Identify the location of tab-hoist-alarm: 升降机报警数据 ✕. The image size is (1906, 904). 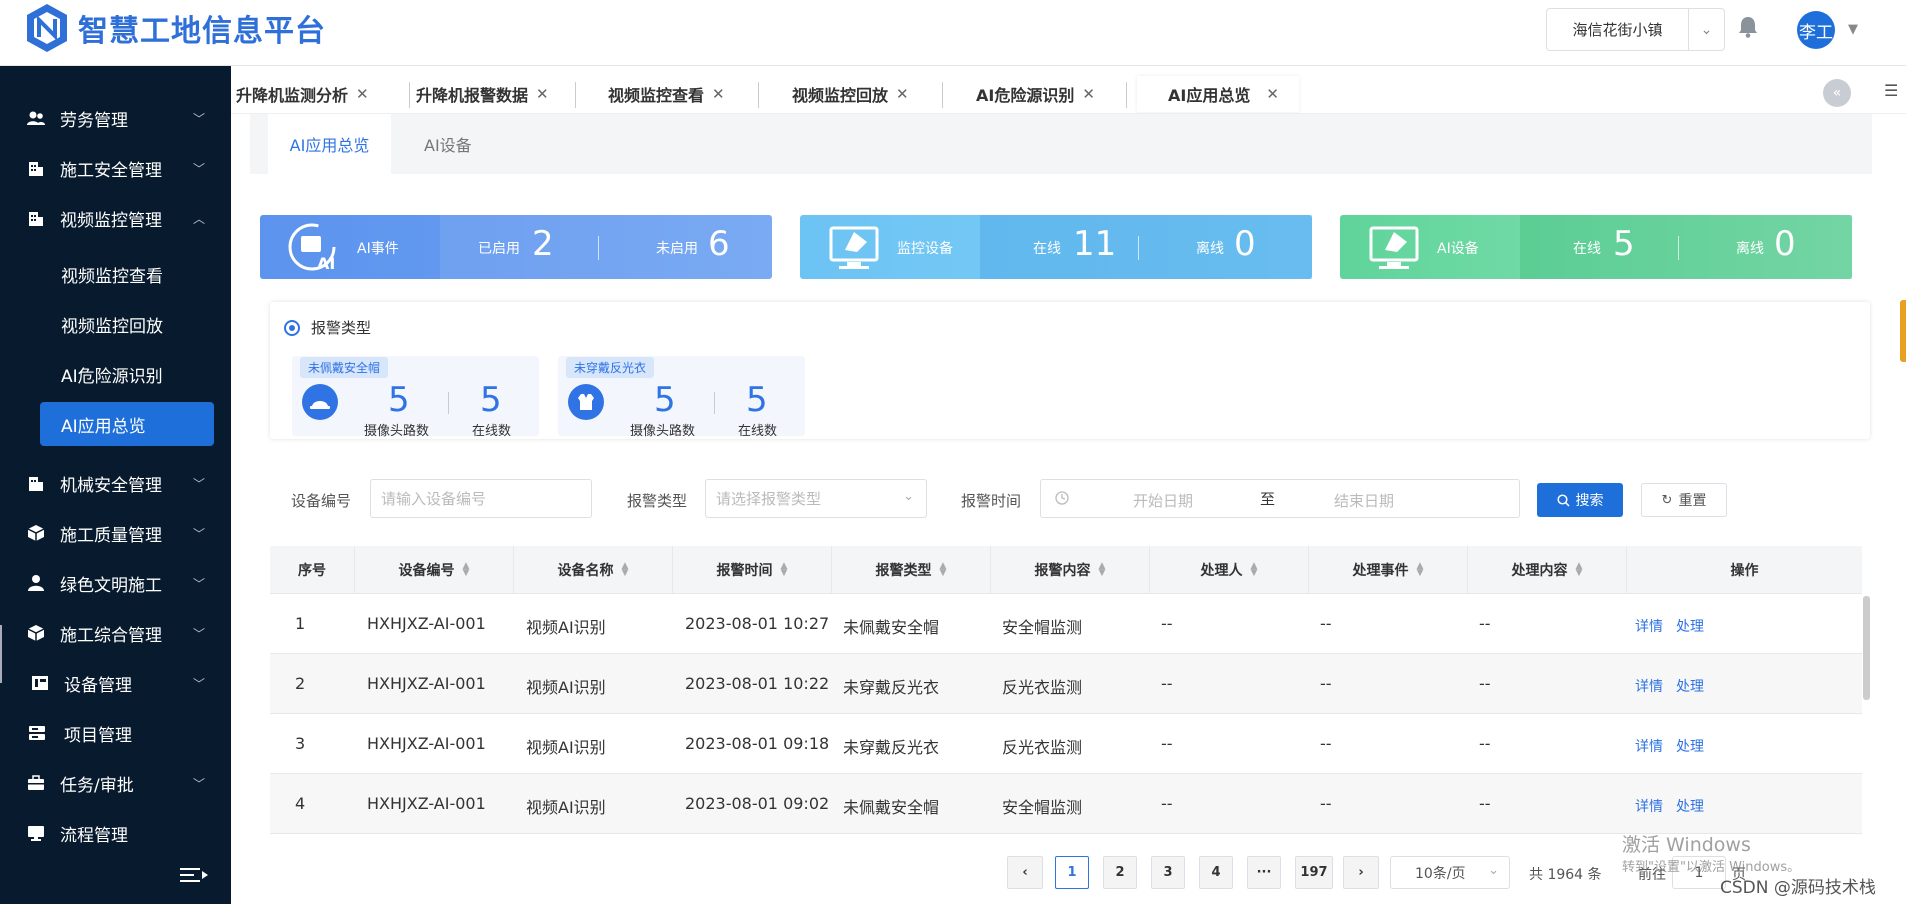
(482, 94).